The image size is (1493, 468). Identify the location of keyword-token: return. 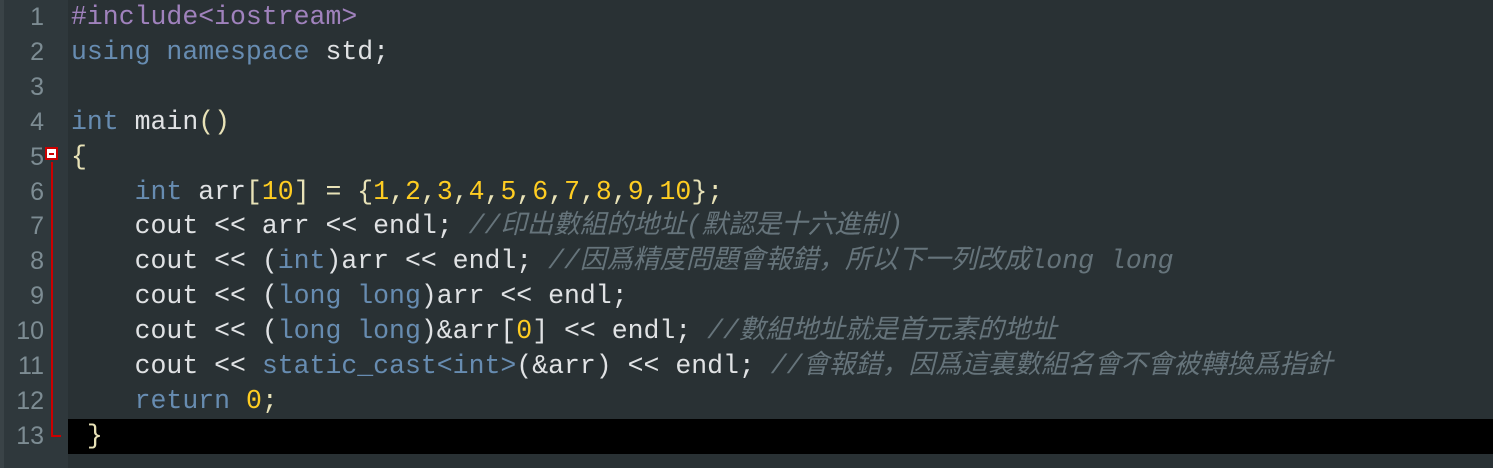
(190, 400).